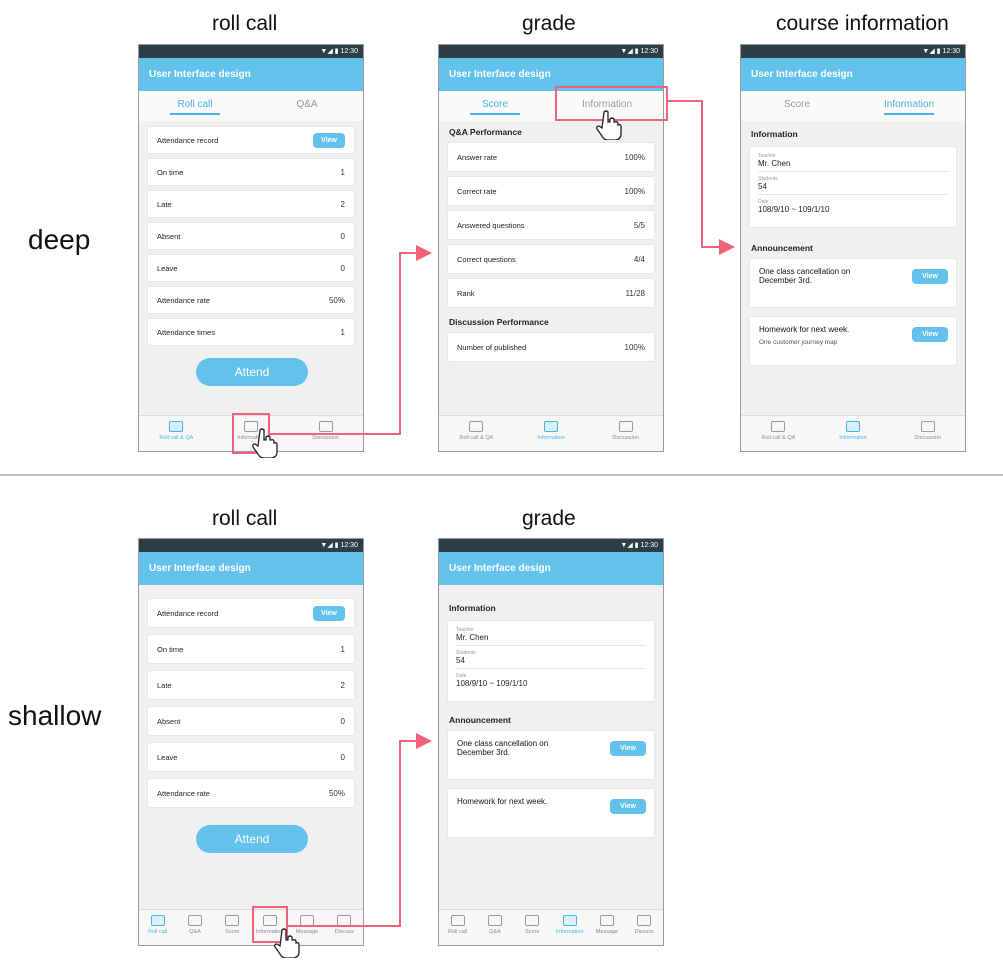 This screenshot has width=1003, height=966. I want to click on arrow-deep-rollcall-to-grade, so click(351, 340).